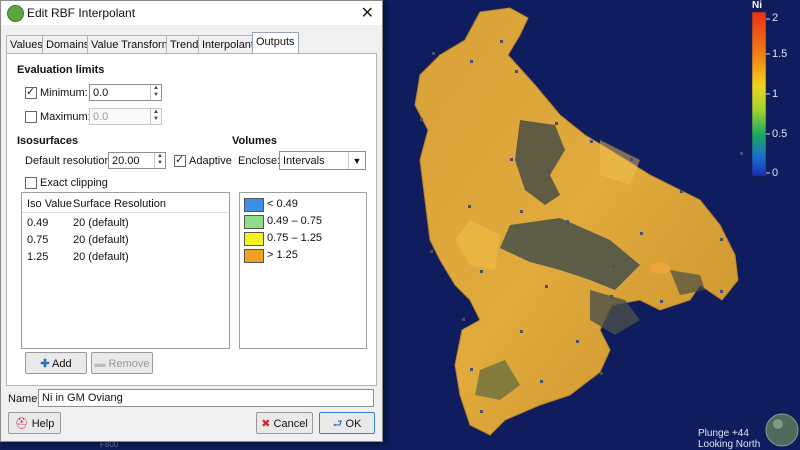 This screenshot has width=800, height=450. Describe the element at coordinates (757, 5) in the screenshot. I see `legend-title: Ni` at that location.